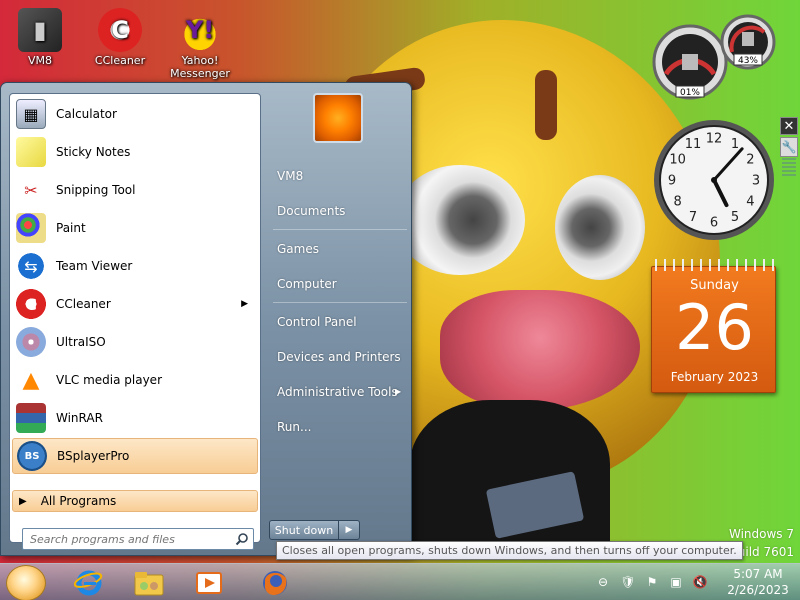 The width and height of the screenshot is (800, 600). What do you see at coordinates (135, 501) in the screenshot?
I see `all-programs-button: ▶ All Programs` at bounding box center [135, 501].